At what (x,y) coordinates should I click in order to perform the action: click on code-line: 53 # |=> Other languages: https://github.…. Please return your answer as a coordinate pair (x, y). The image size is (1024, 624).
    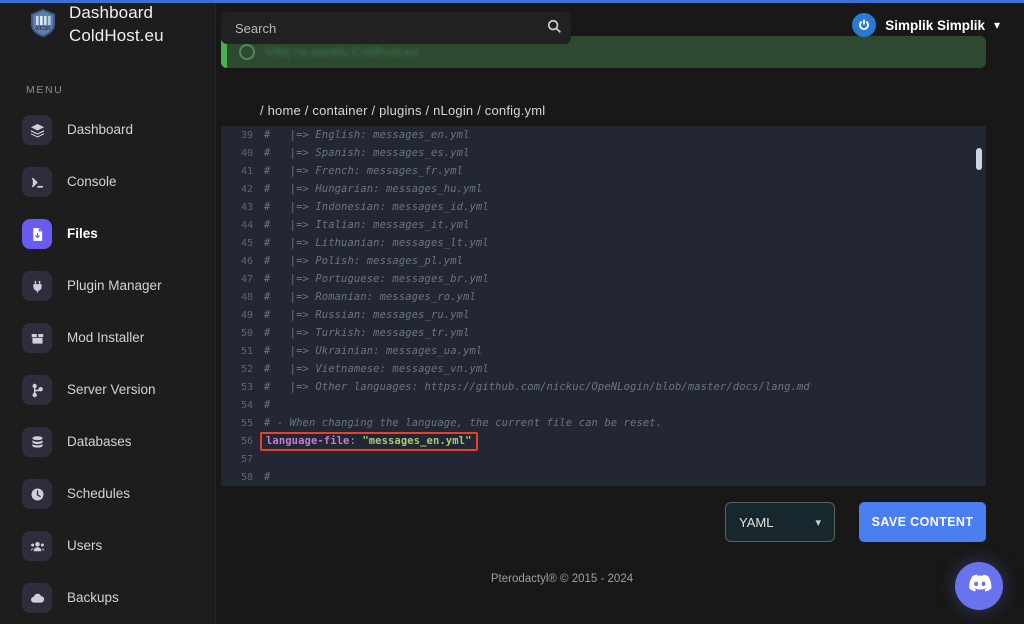
    Looking at the image, I should click on (603, 387).